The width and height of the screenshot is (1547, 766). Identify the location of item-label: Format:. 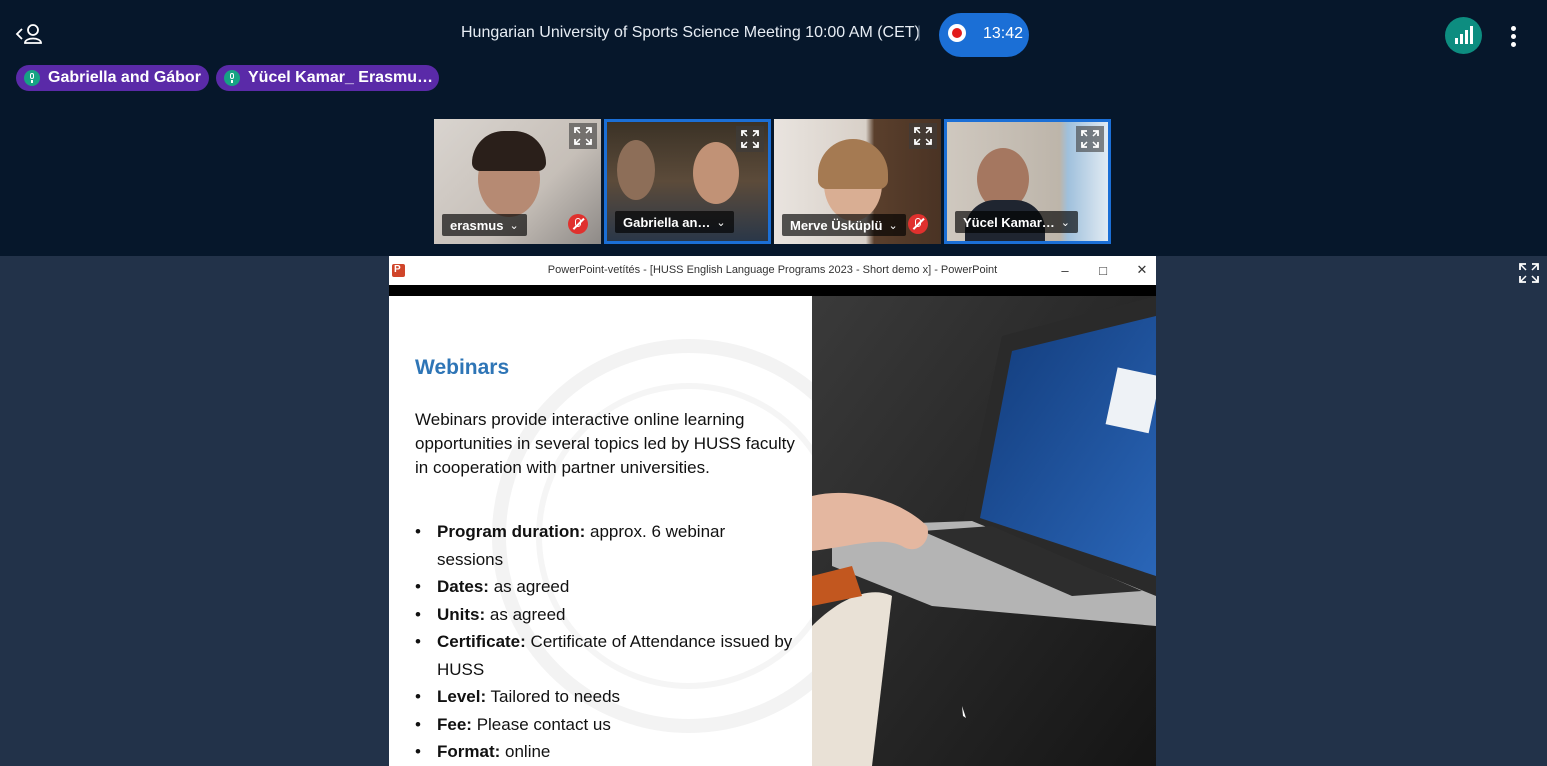
(469, 751).